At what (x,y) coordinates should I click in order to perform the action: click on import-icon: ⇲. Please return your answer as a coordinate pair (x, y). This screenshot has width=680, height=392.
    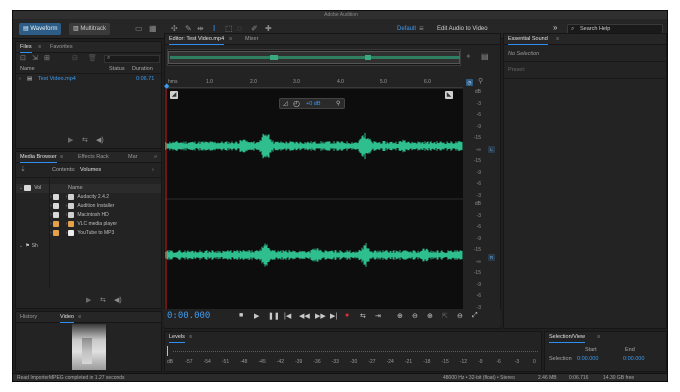
    Looking at the image, I should click on (35, 59).